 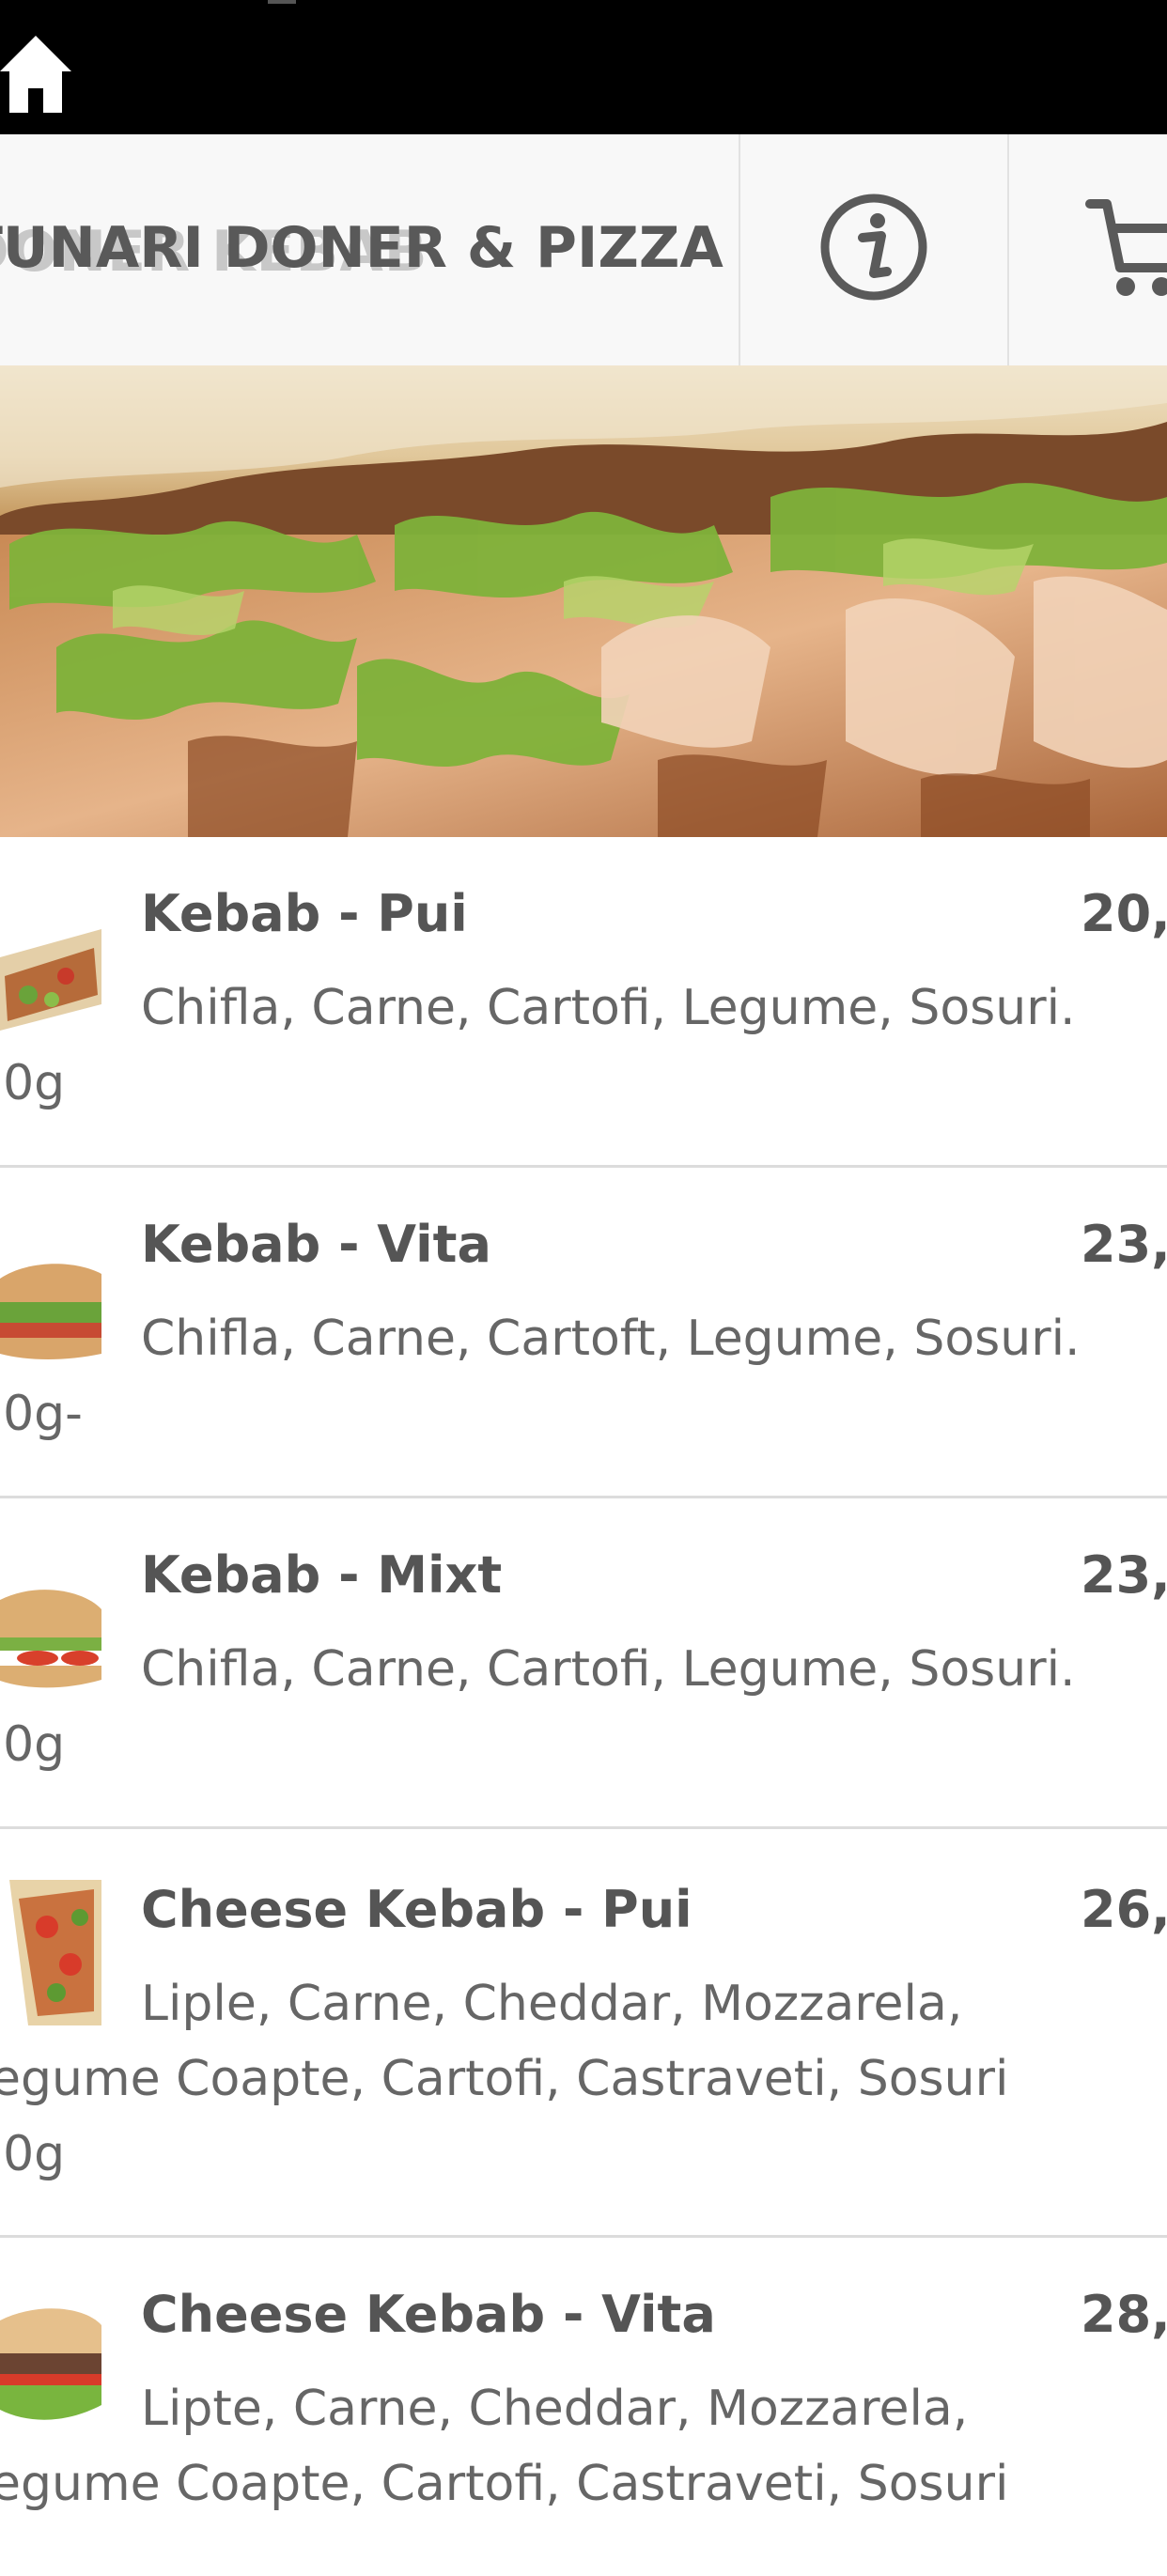 What do you see at coordinates (1124, 2314) in the screenshot?
I see `item-price: 28,0` at bounding box center [1124, 2314].